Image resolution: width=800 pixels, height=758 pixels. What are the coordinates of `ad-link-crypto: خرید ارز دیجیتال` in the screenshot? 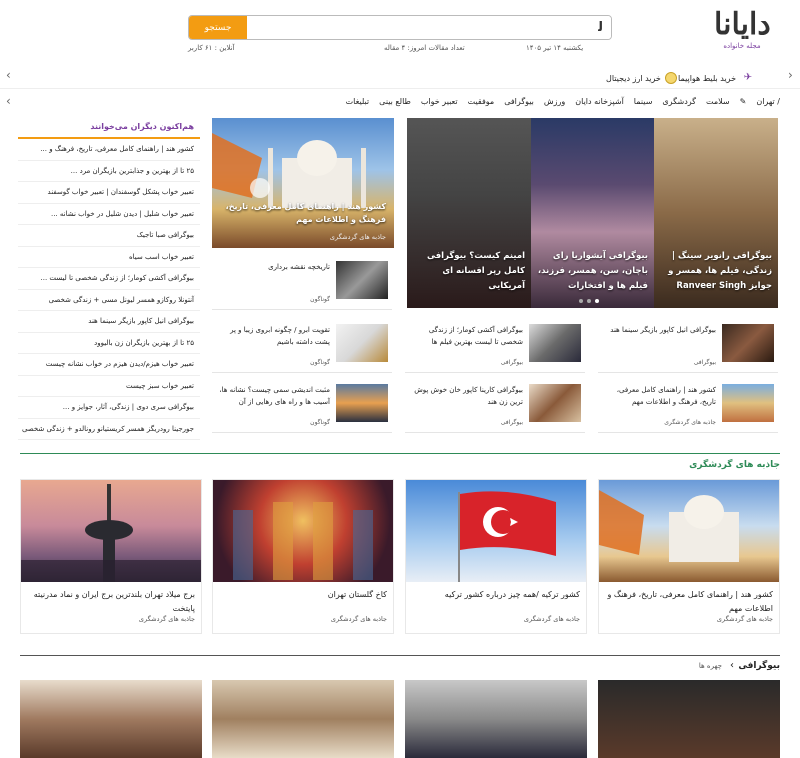 It's located at (641, 78).